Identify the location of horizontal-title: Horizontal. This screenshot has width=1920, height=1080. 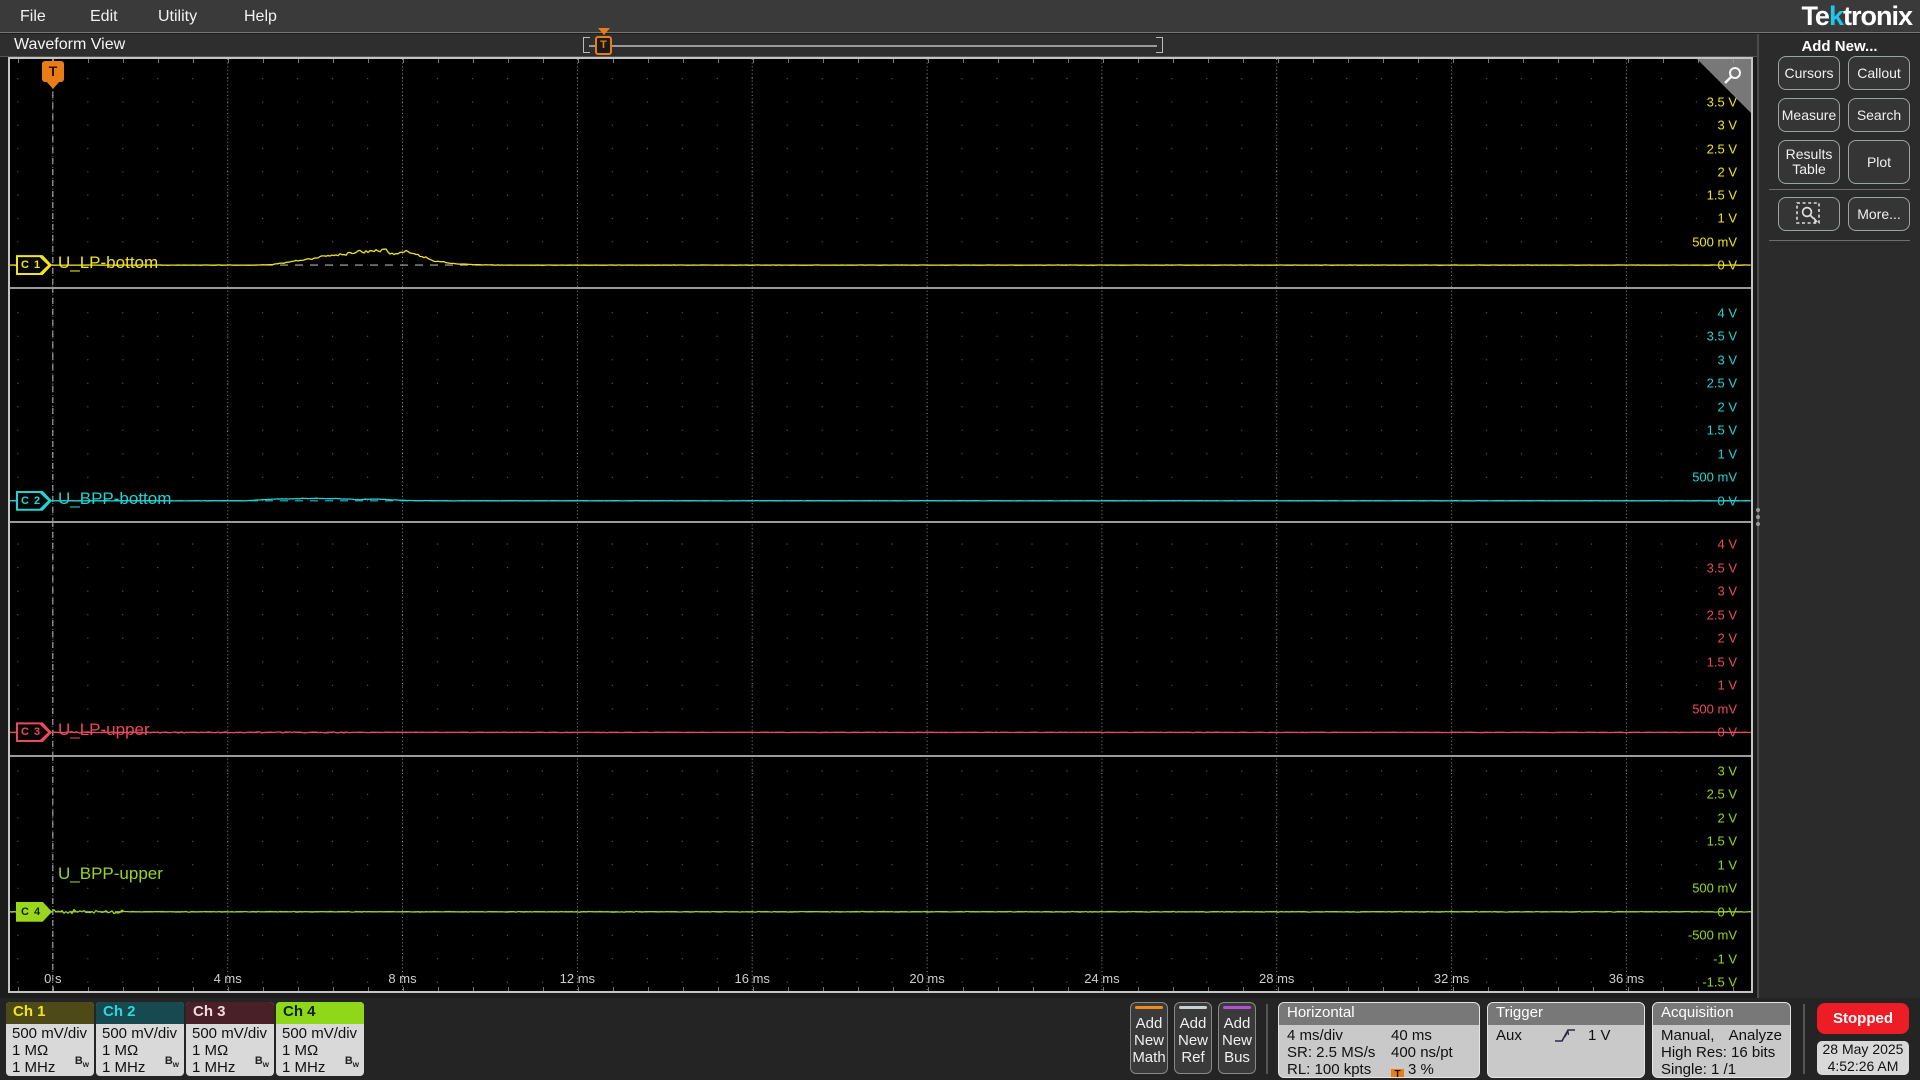
(1379, 1014).